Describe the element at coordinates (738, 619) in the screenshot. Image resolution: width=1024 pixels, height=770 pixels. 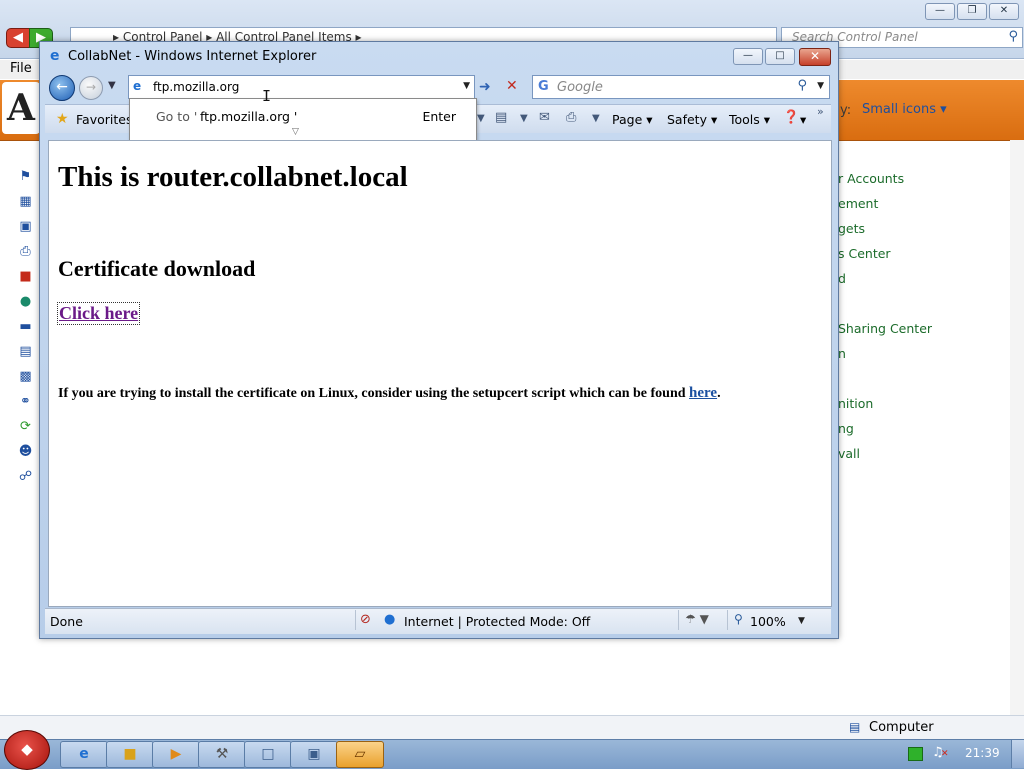
I see `zoom-icon: ⚲` at that location.